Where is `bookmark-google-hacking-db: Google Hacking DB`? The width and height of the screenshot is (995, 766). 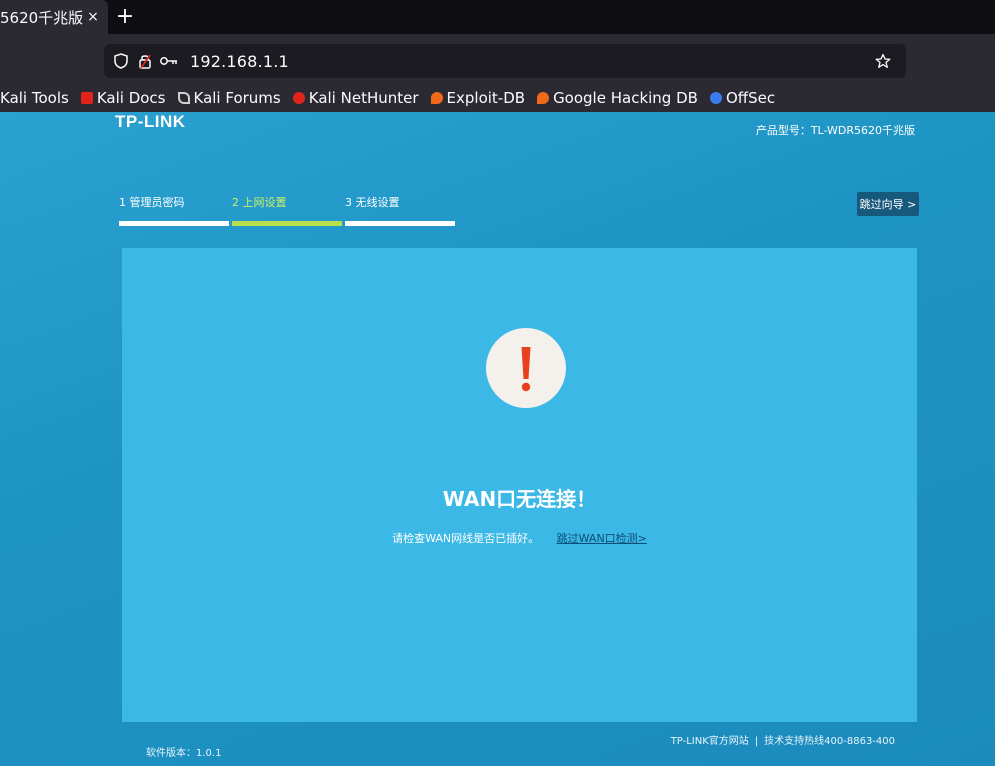
bookmark-google-hacking-db: Google Hacking DB is located at coordinates (617, 98).